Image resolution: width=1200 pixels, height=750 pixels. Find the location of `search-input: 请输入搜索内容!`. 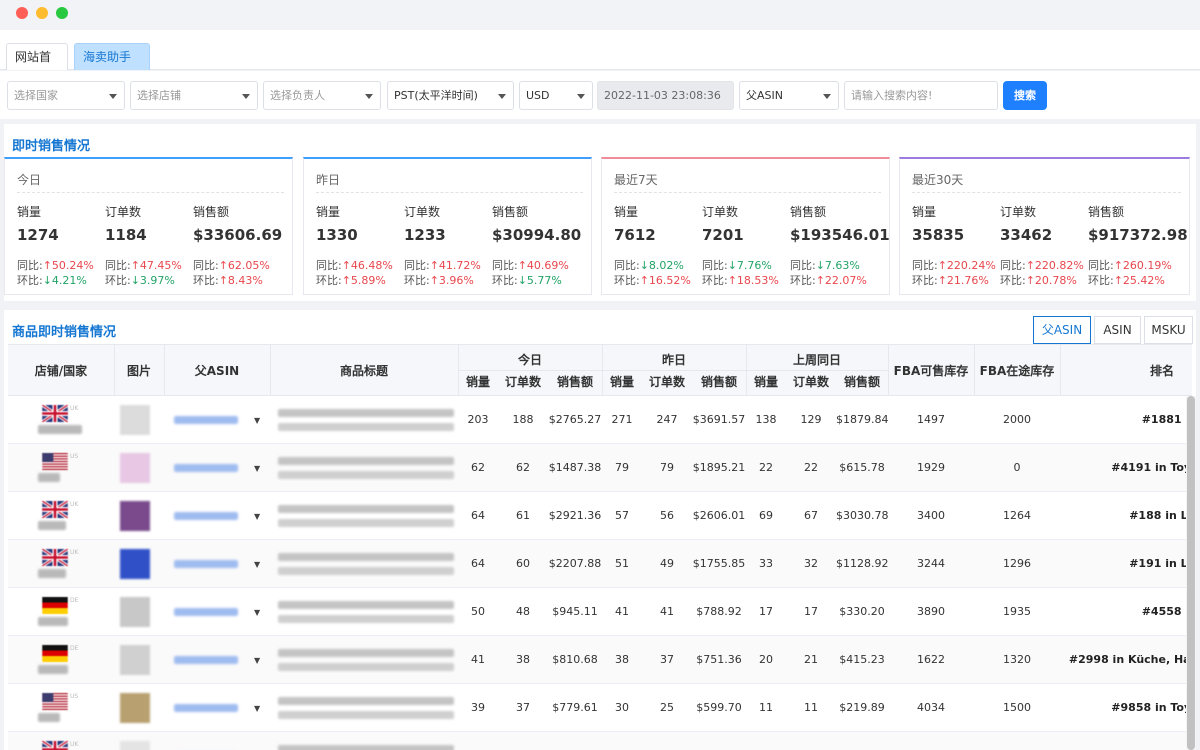

search-input: 请输入搜索内容! is located at coordinates (921, 95).